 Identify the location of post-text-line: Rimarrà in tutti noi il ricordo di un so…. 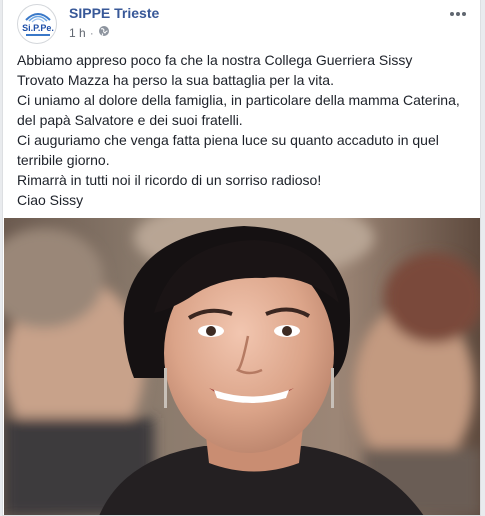
(169, 180).